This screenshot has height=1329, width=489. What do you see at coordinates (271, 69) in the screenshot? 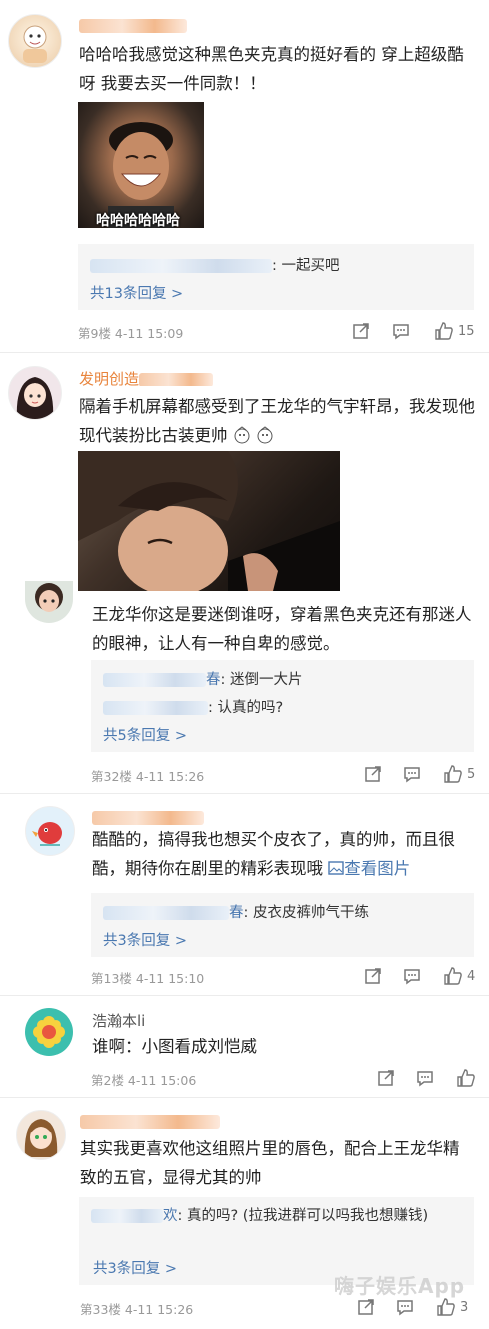
I see `comment-text: 哈哈哈我感觉这种黑色夹克真的挺好看的 穿上超级酷呀 我要去买一件同款！！` at bounding box center [271, 69].